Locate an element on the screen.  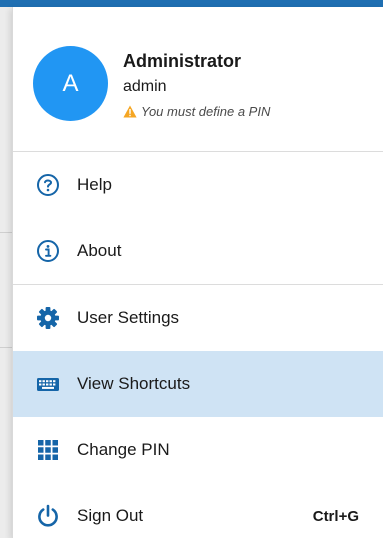
pin-warning: You must define a PIN is located at coordinates (196, 111).